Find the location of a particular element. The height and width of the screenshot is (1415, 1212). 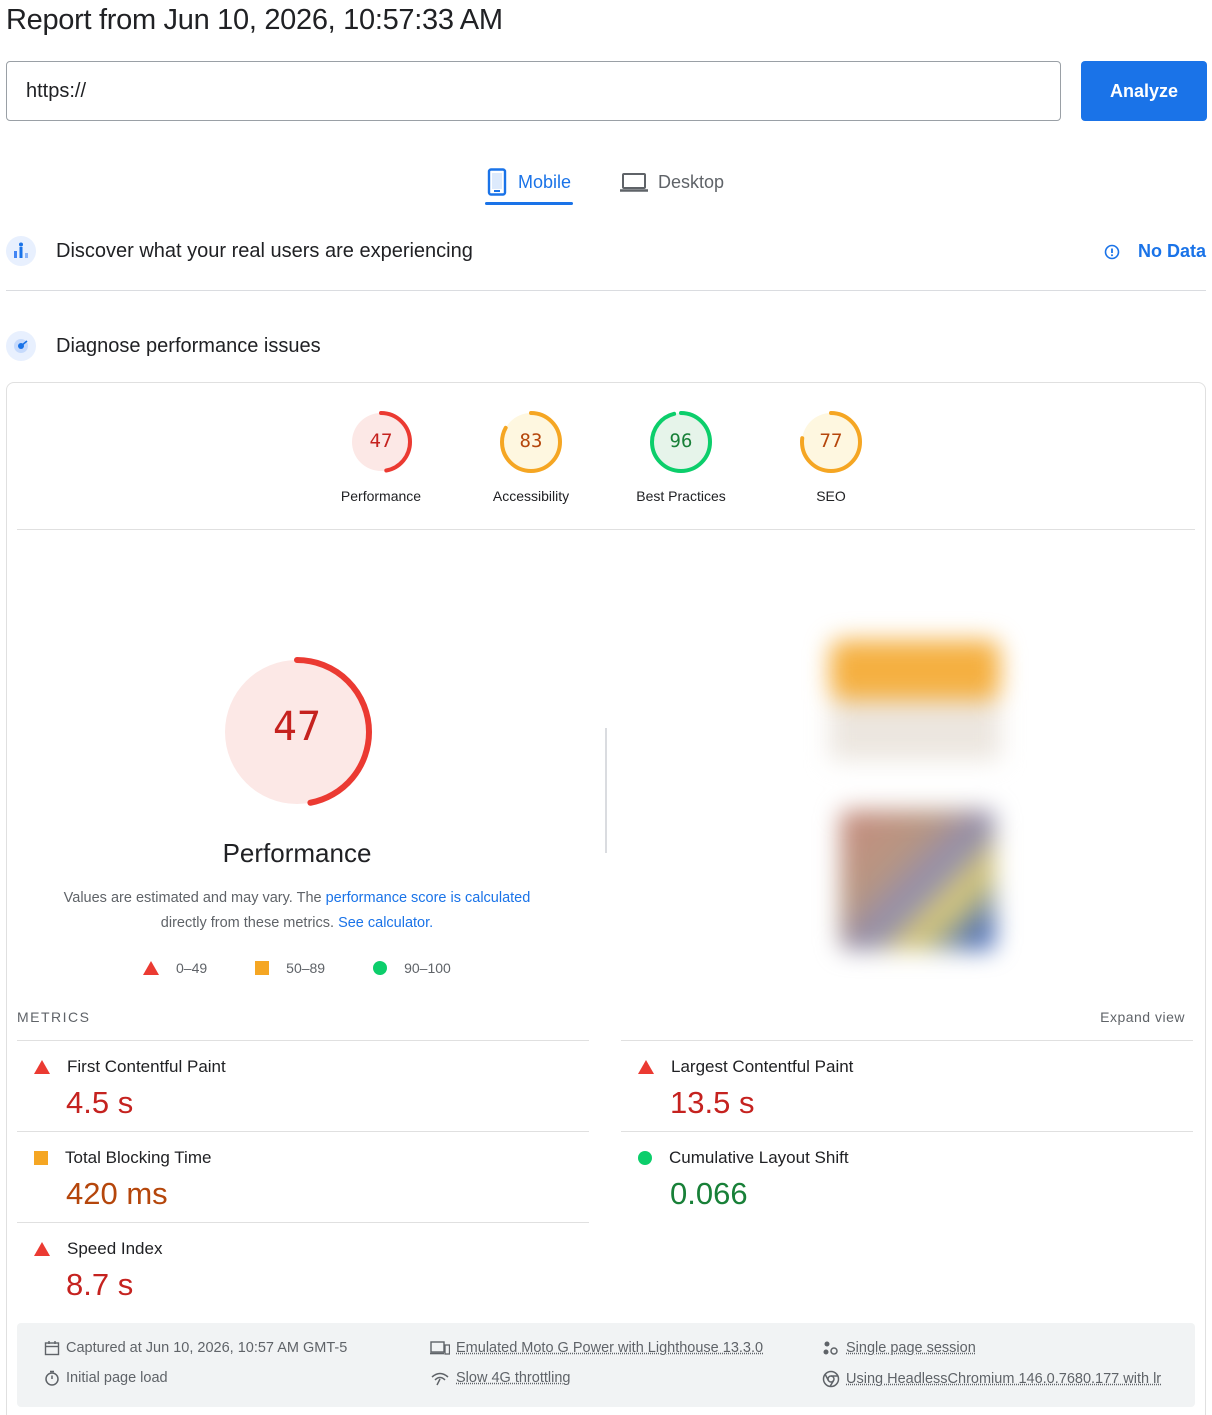

legend-good: 90–100 is located at coordinates (427, 968).